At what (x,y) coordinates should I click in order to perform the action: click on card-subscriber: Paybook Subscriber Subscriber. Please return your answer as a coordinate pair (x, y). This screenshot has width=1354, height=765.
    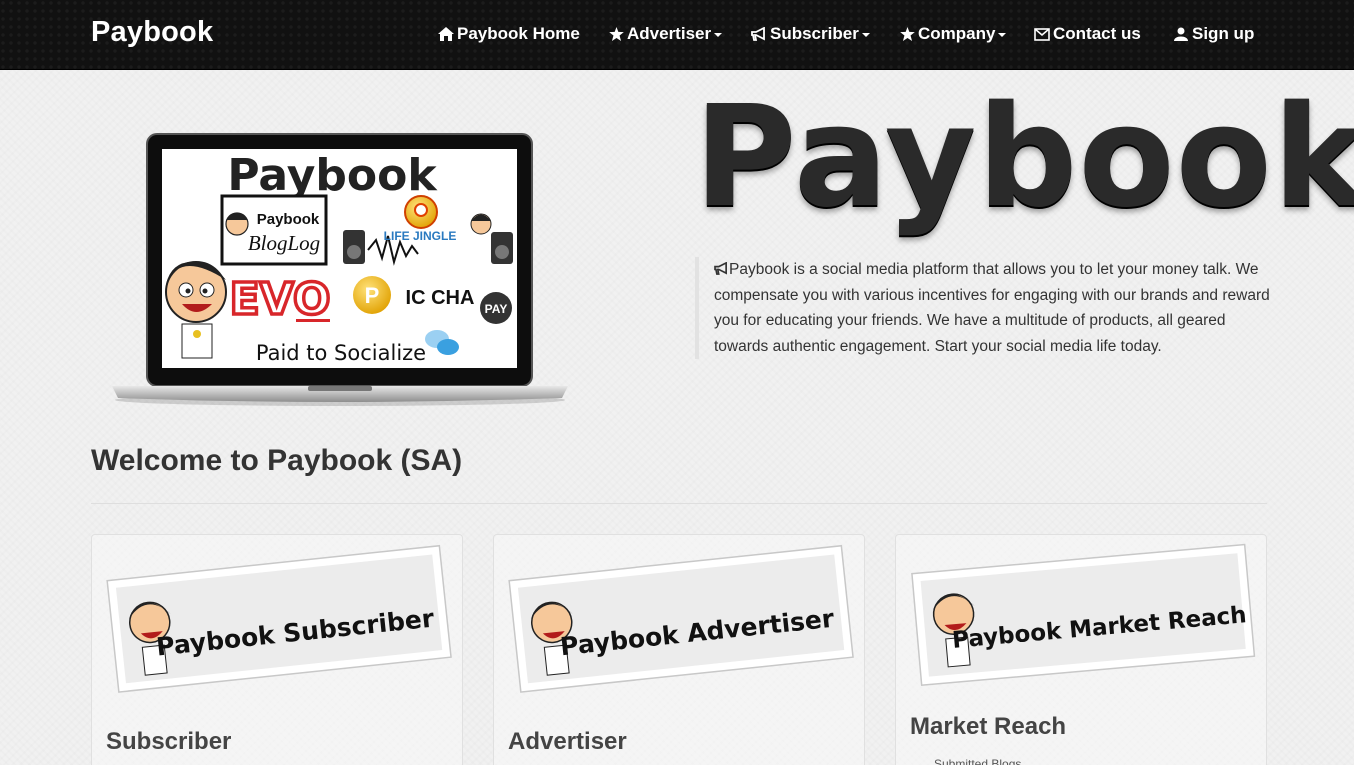
    Looking at the image, I should click on (277, 649).